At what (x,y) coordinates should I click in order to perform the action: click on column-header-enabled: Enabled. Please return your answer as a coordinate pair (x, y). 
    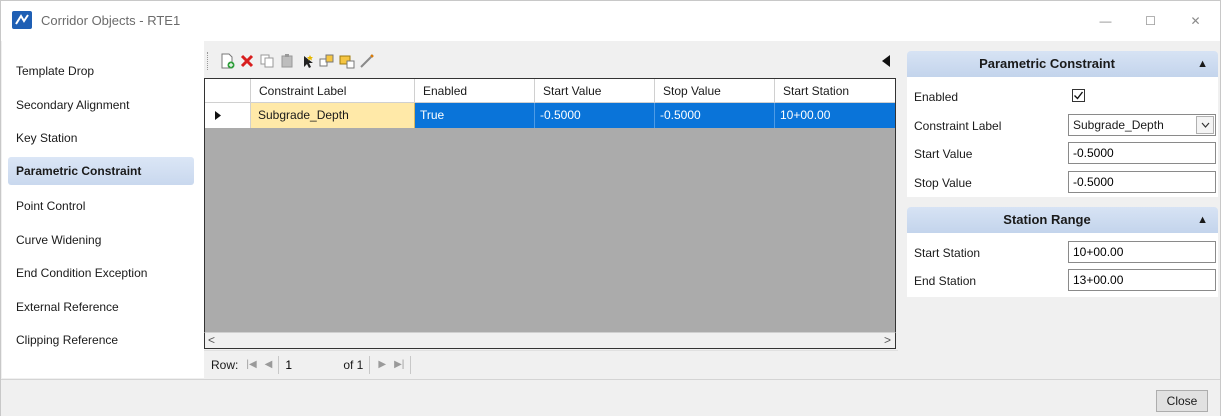
    Looking at the image, I should click on (475, 91).